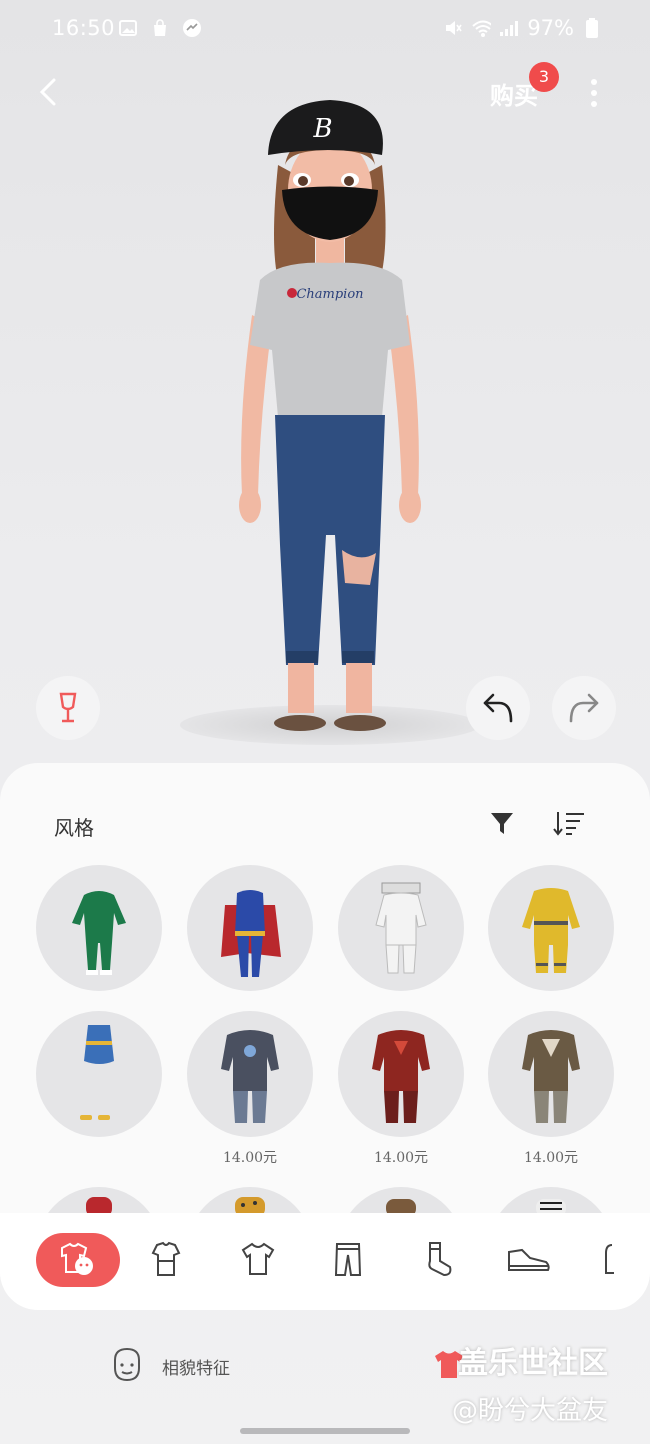 Image resolution: width=650 pixels, height=1444 pixels. What do you see at coordinates (325, 1431) in the screenshot?
I see `home-indicator` at bounding box center [325, 1431].